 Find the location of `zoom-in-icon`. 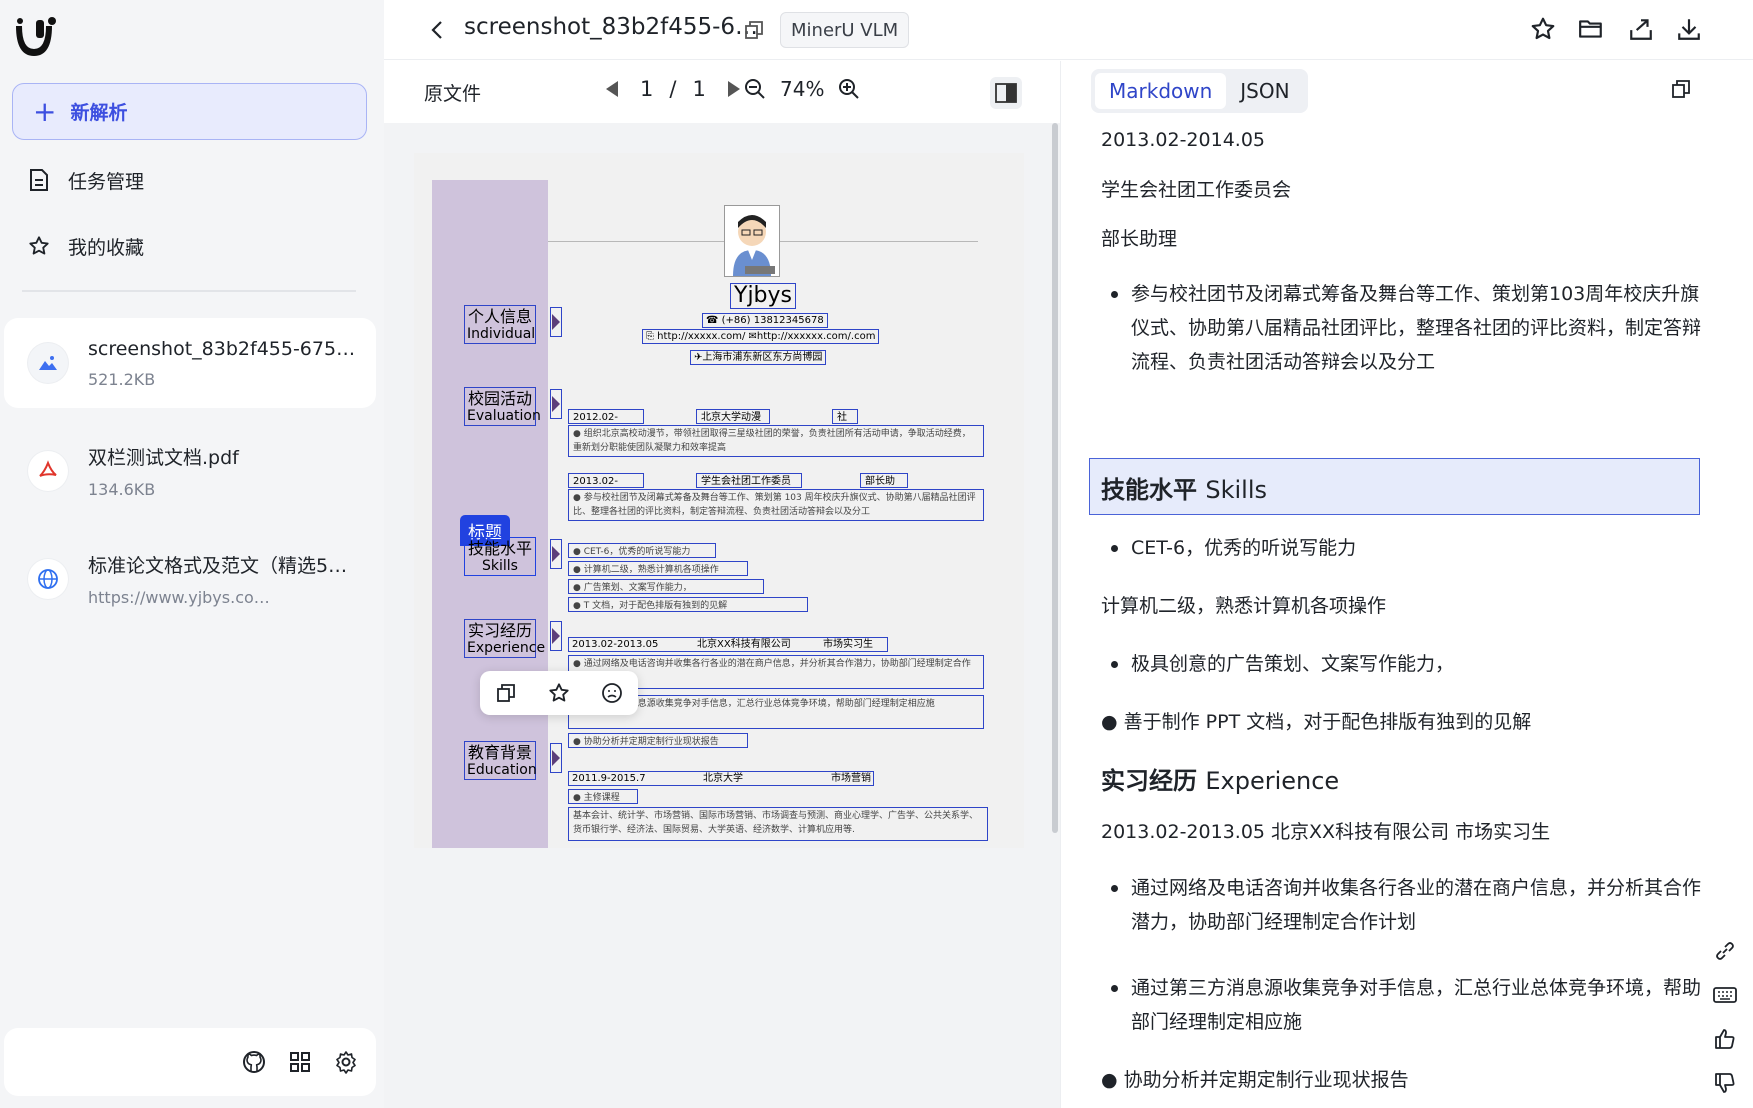

zoom-in-icon is located at coordinates (849, 89).